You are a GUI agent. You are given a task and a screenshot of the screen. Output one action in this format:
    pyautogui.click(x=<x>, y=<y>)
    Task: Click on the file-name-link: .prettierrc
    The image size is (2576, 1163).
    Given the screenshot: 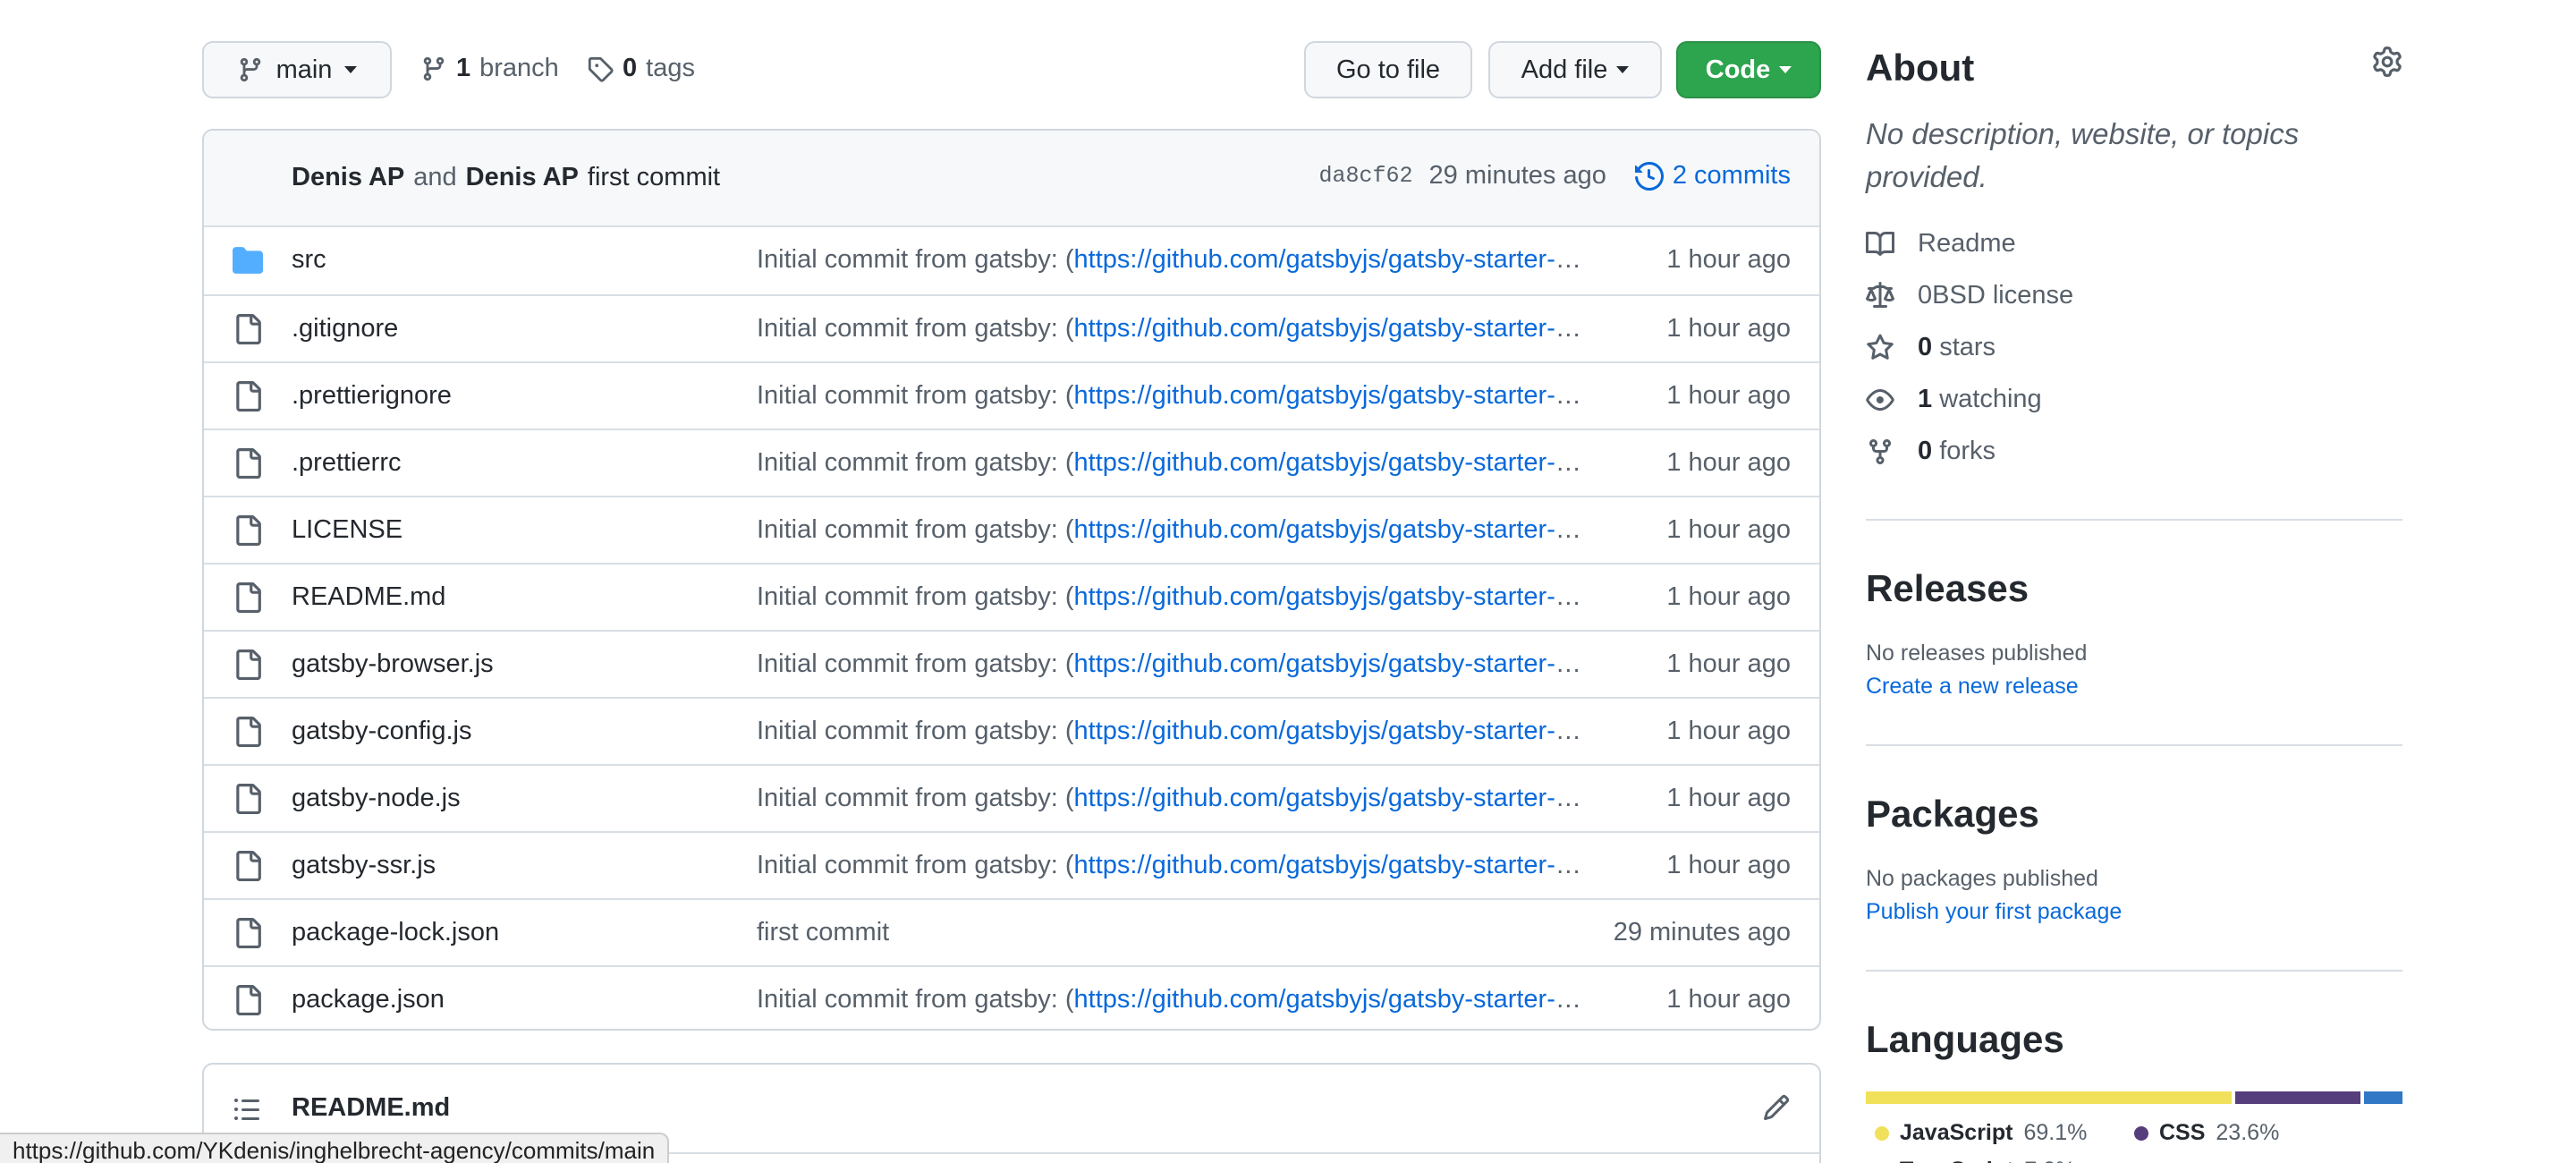 What is the action you would take?
    pyautogui.click(x=346, y=463)
    